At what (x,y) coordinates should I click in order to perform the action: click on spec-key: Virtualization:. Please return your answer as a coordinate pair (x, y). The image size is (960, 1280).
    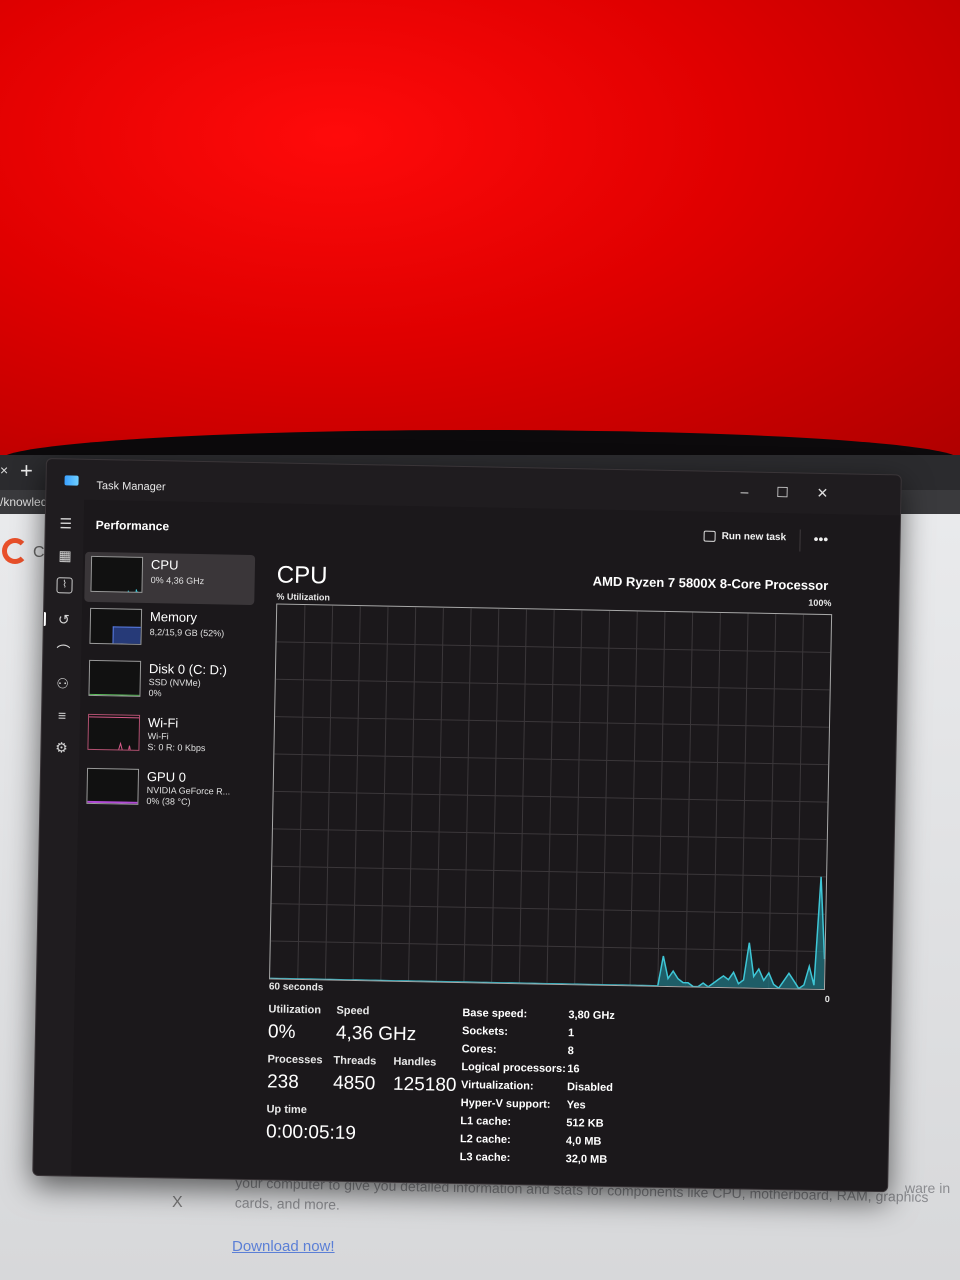
    Looking at the image, I should click on (497, 1086).